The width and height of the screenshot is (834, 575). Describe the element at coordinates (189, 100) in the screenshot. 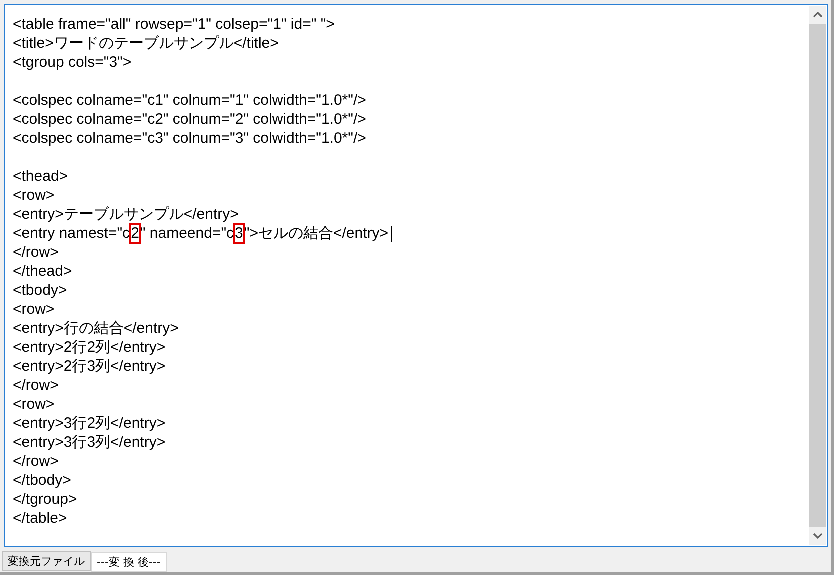

I see `code-line: <colspec colname="c1" colnum="1" colwidth="1.0*"/>` at that location.